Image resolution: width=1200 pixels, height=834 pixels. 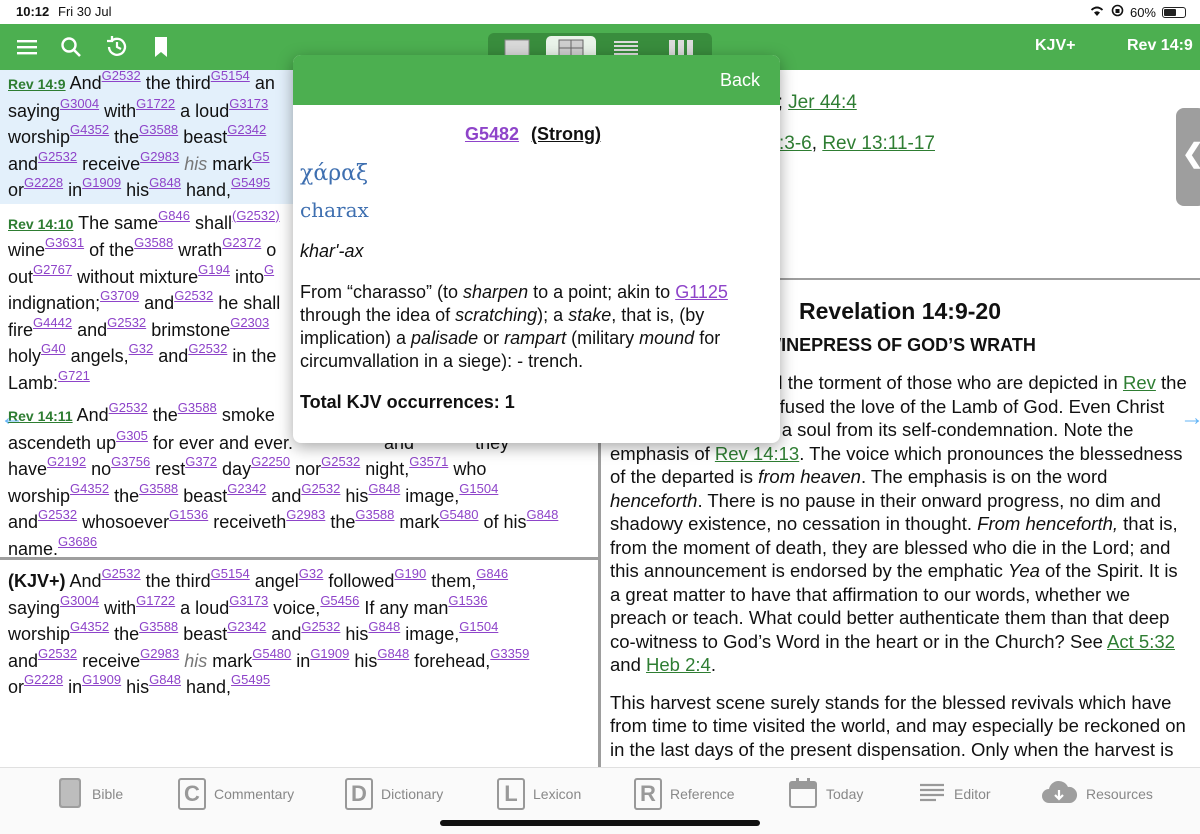 I want to click on translation-selector: KJV+, so click(x=1055, y=46).